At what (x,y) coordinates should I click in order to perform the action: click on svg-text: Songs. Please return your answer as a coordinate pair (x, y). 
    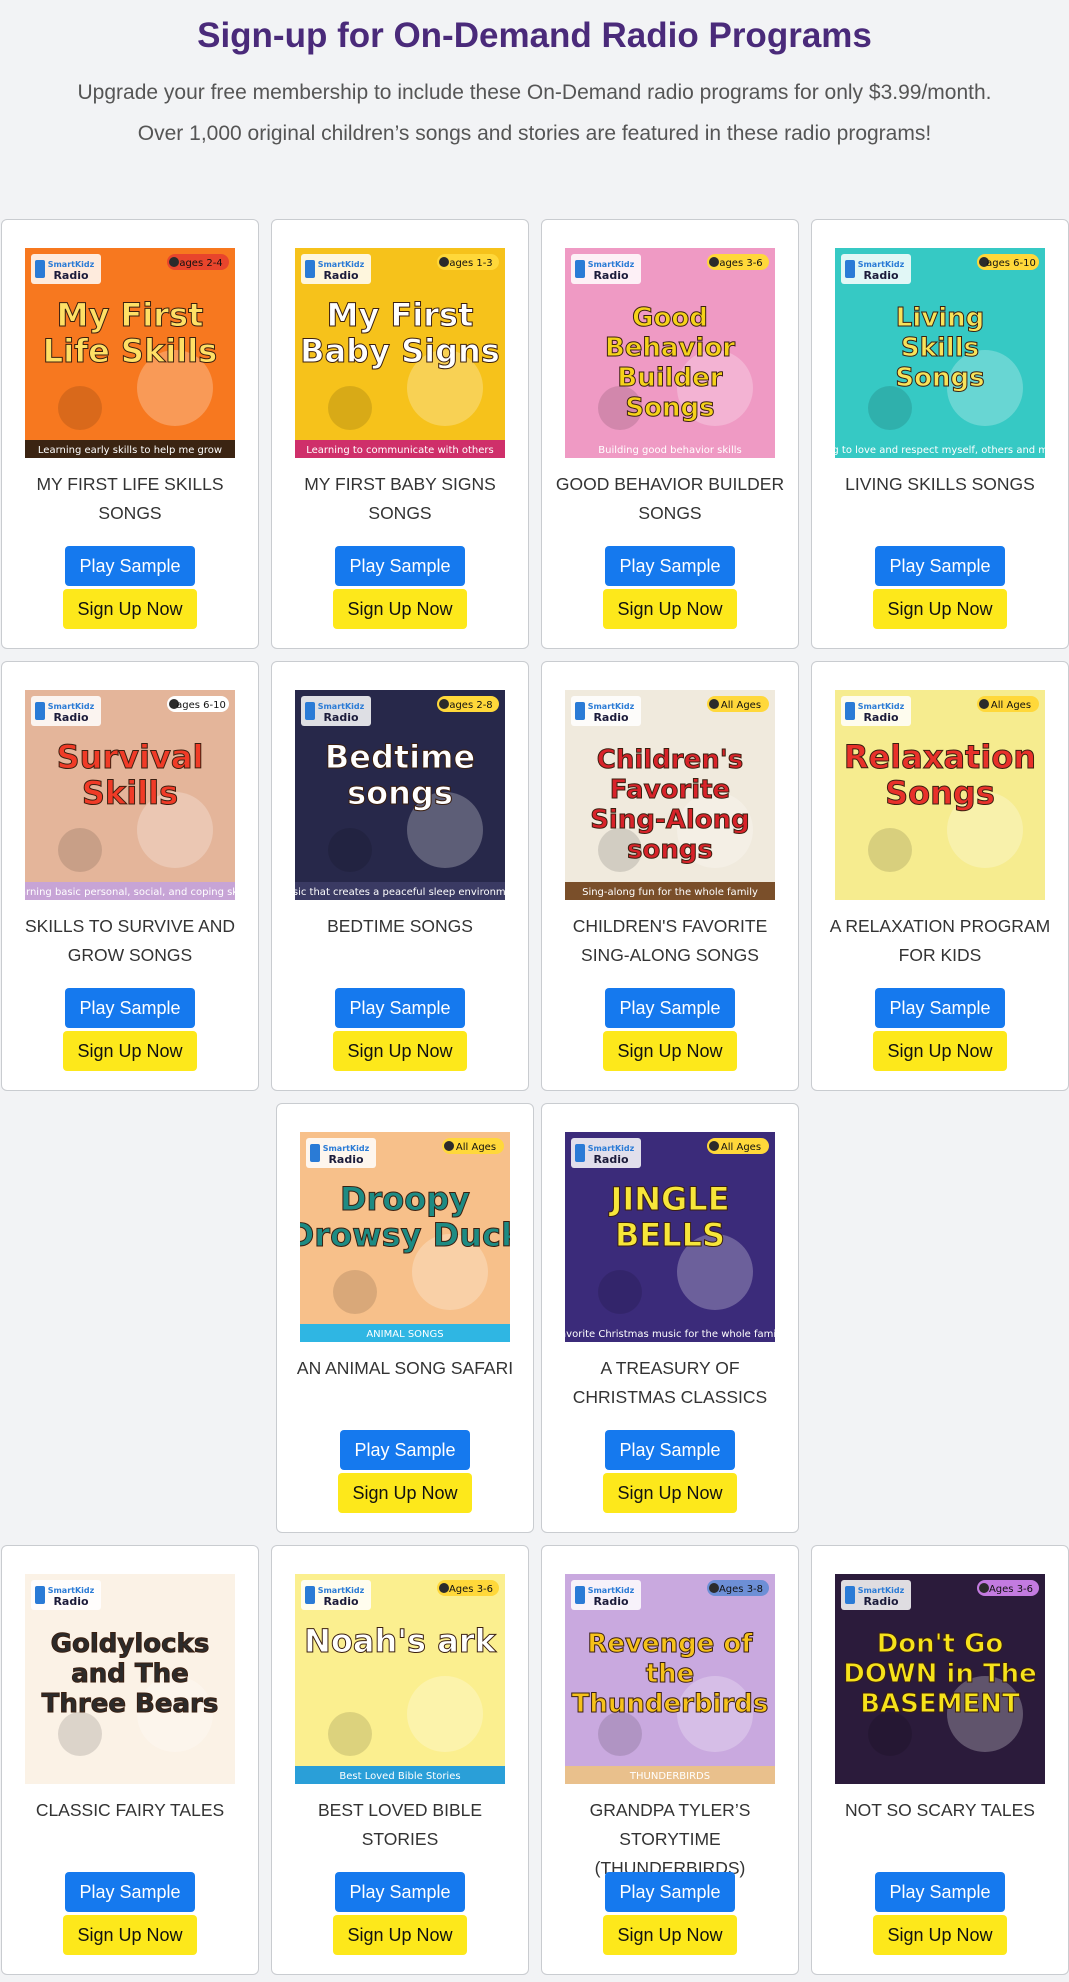
    Looking at the image, I should click on (669, 408).